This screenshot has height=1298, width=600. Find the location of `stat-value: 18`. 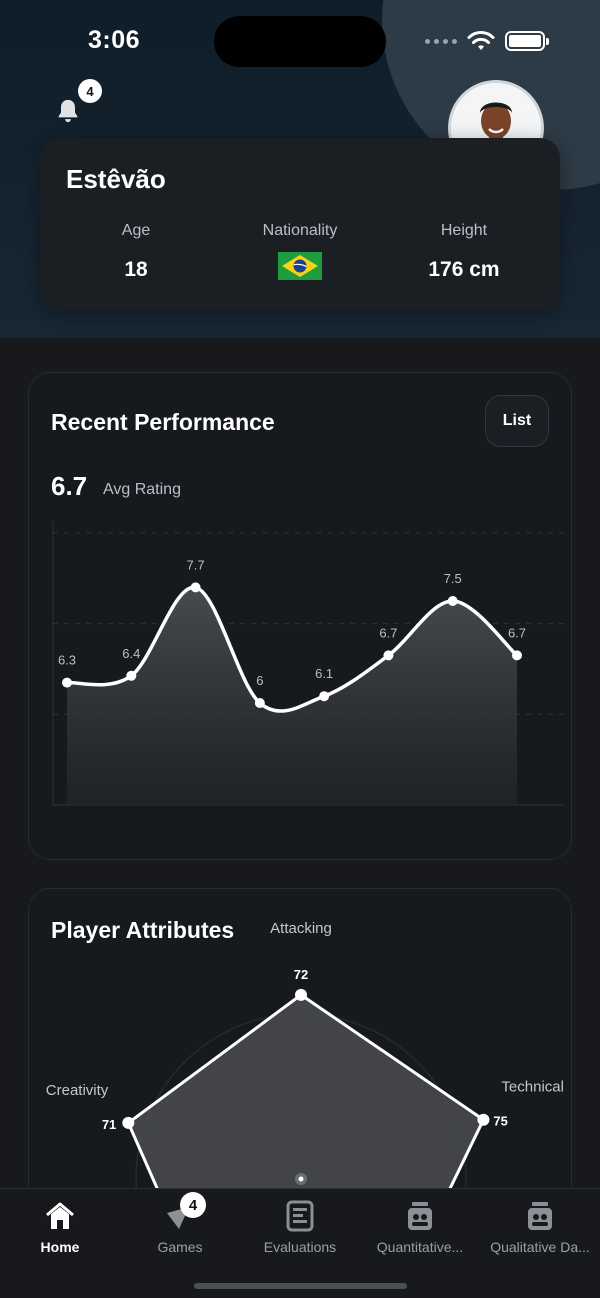

stat-value: 18 is located at coordinates (136, 269).